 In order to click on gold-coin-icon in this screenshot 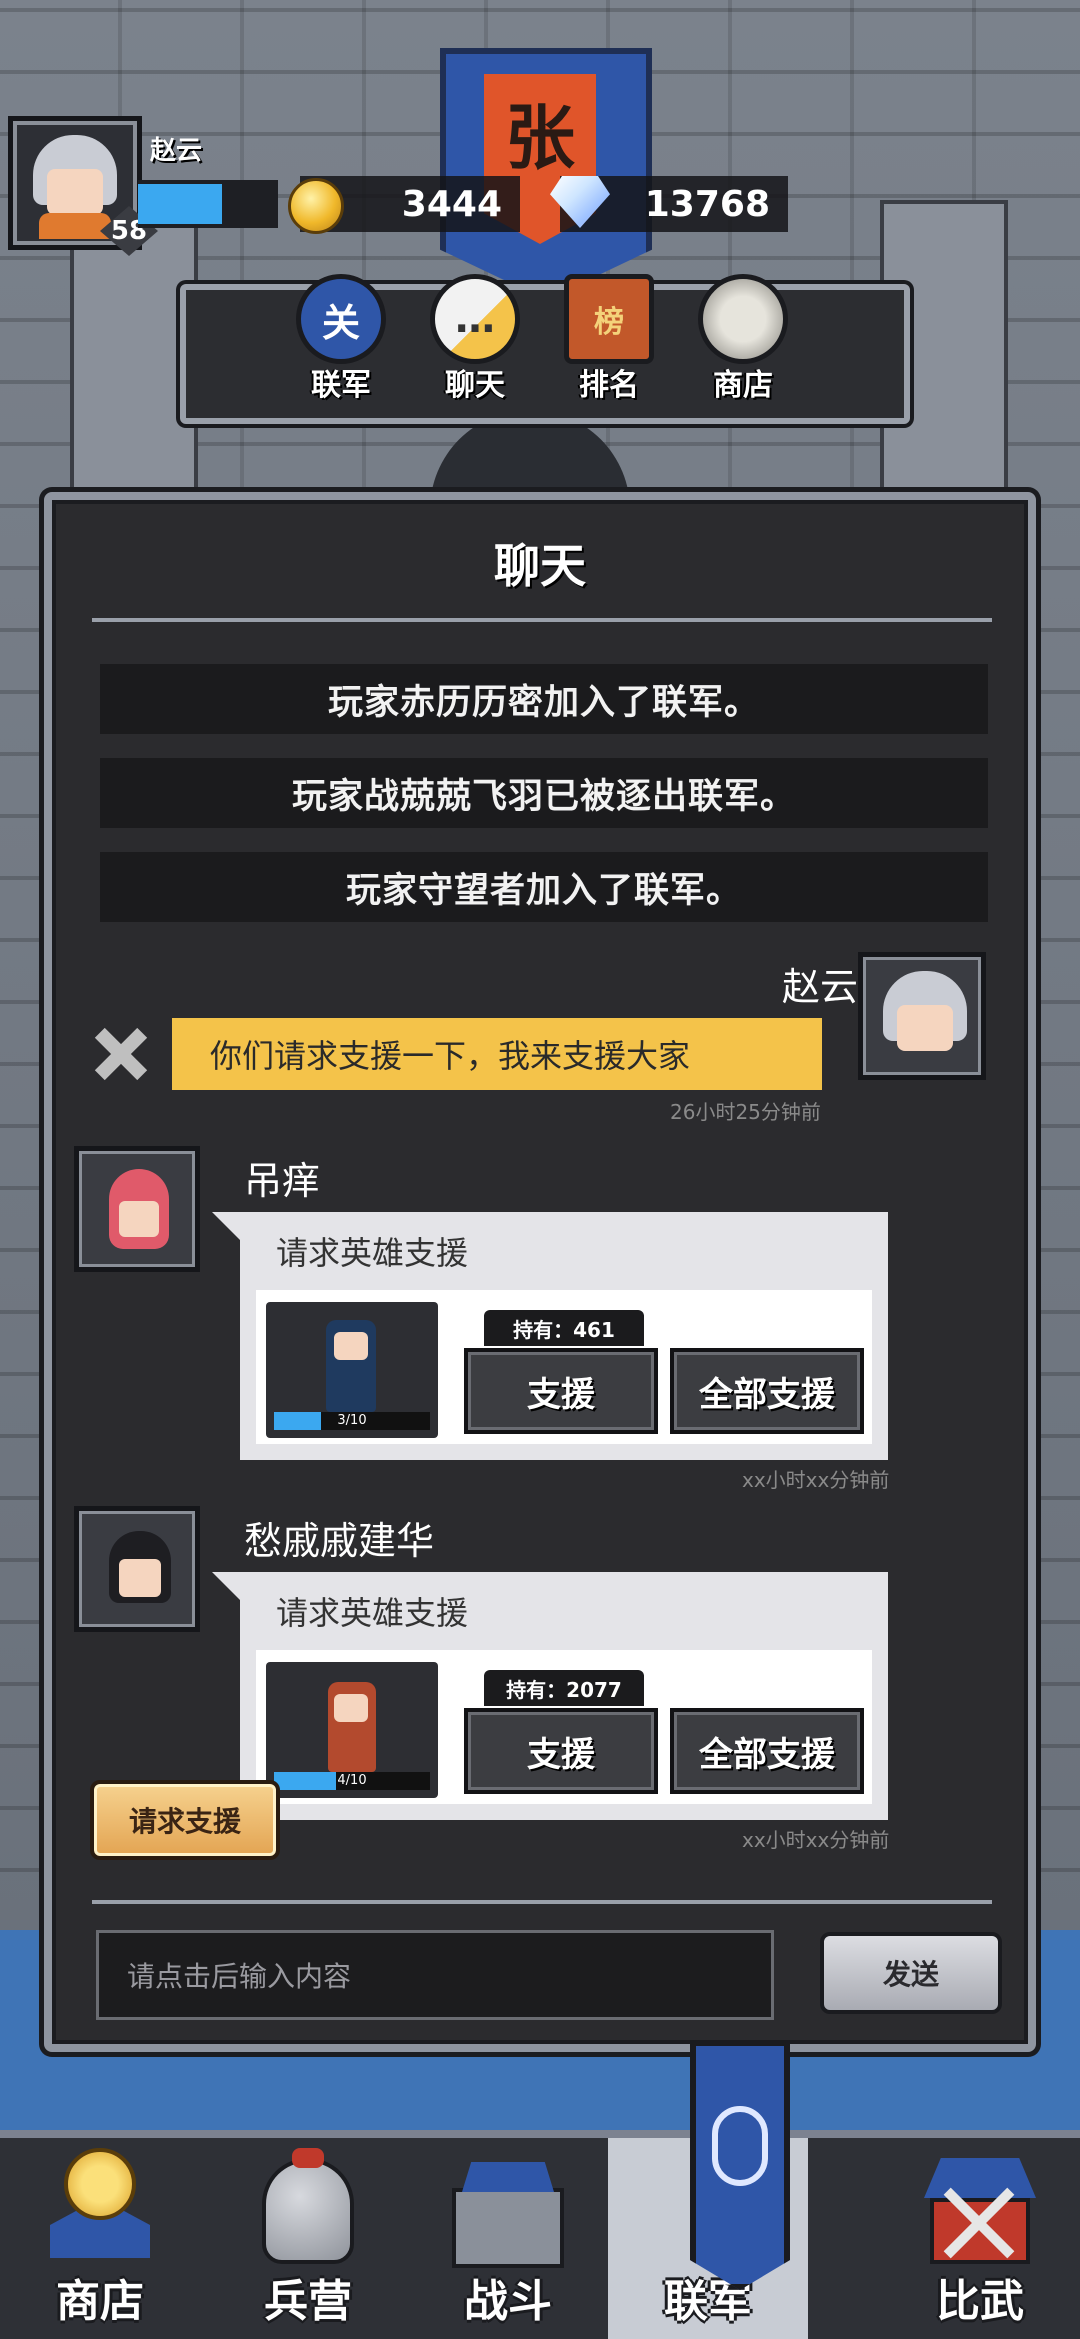, I will do `click(316, 206)`.